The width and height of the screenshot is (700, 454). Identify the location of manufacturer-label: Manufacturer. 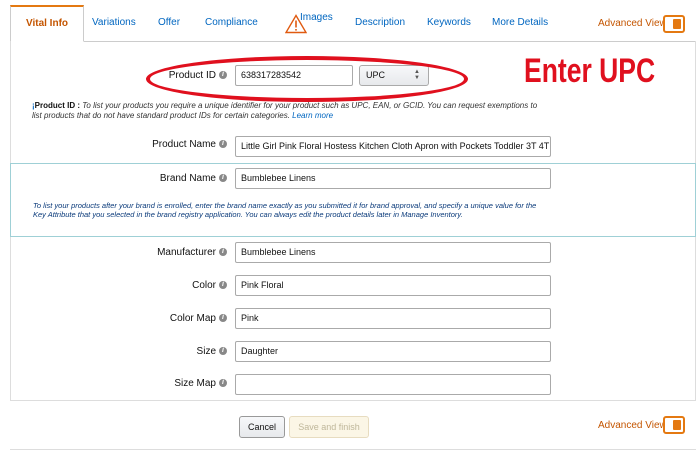
(186, 252).